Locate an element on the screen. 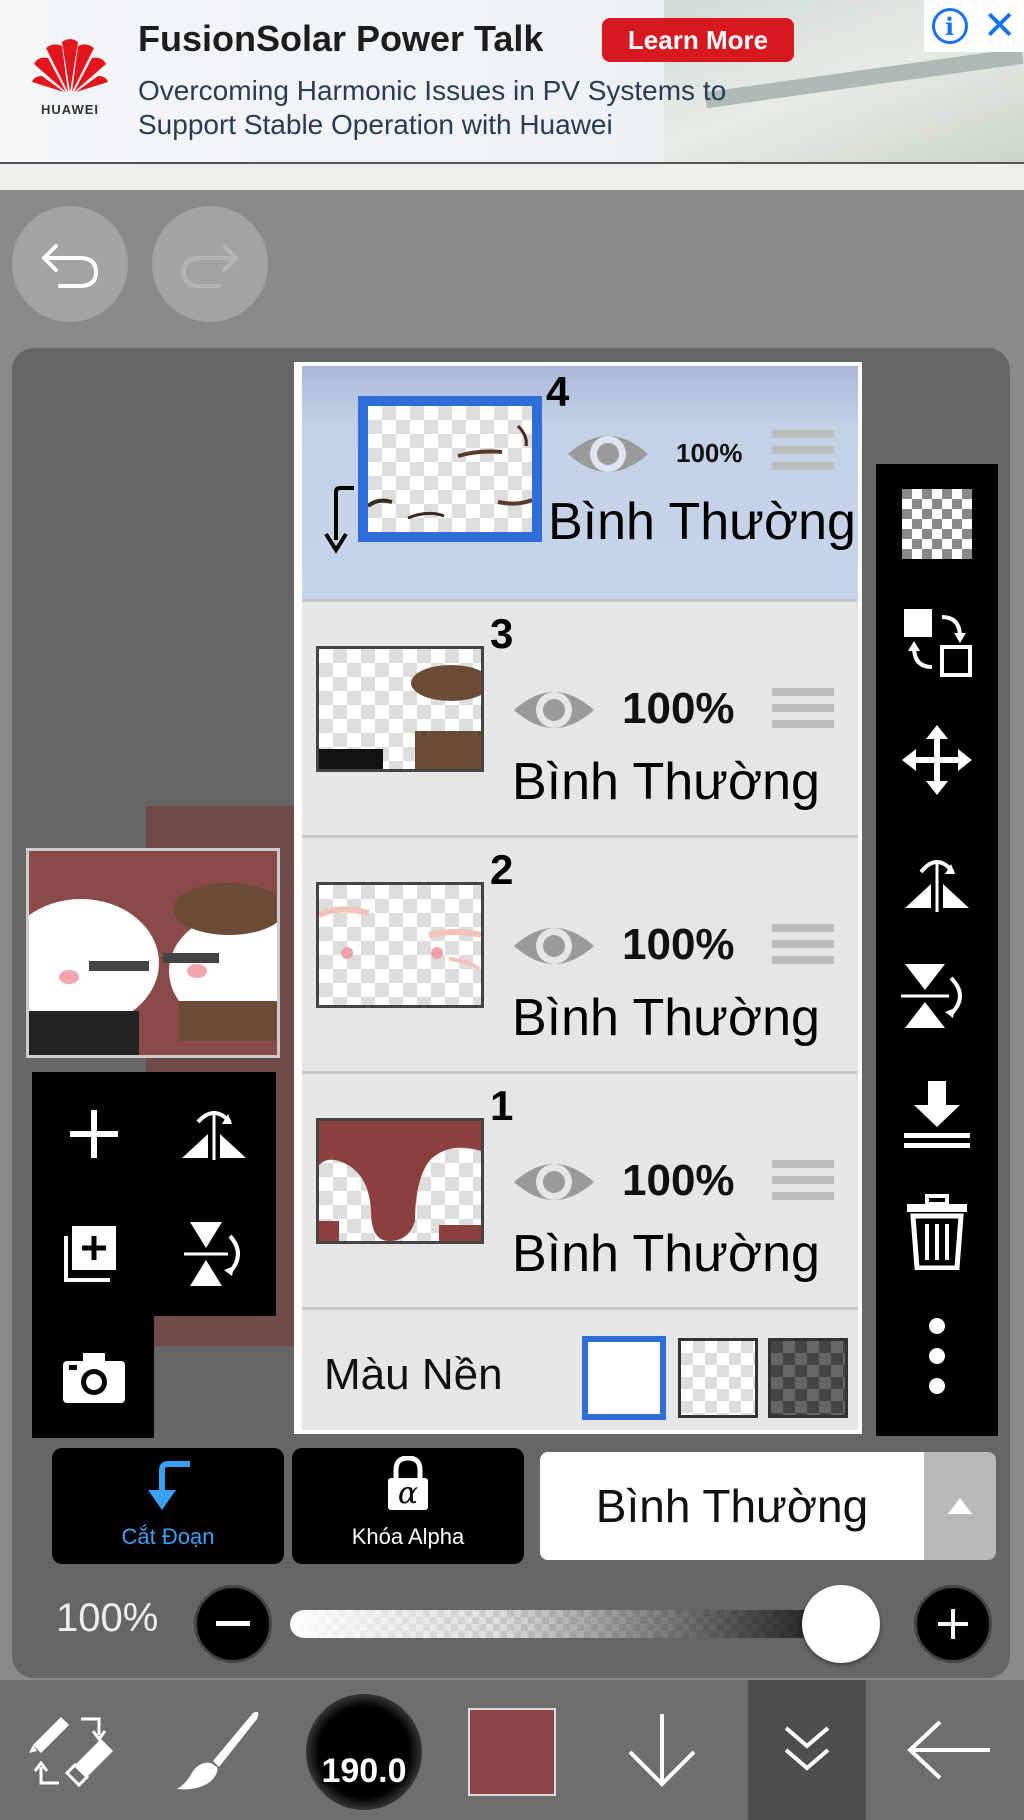  swap-icon is located at coordinates (938, 643).